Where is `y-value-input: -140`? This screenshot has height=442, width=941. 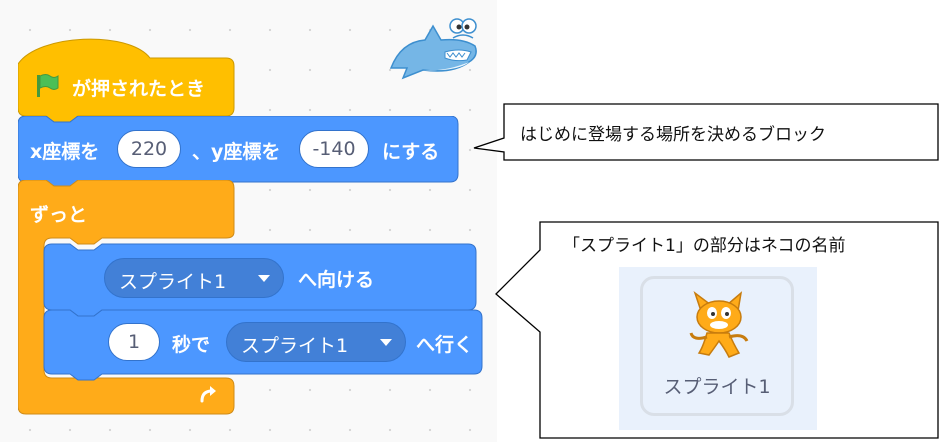
y-value-input: -140 is located at coordinates (334, 149).